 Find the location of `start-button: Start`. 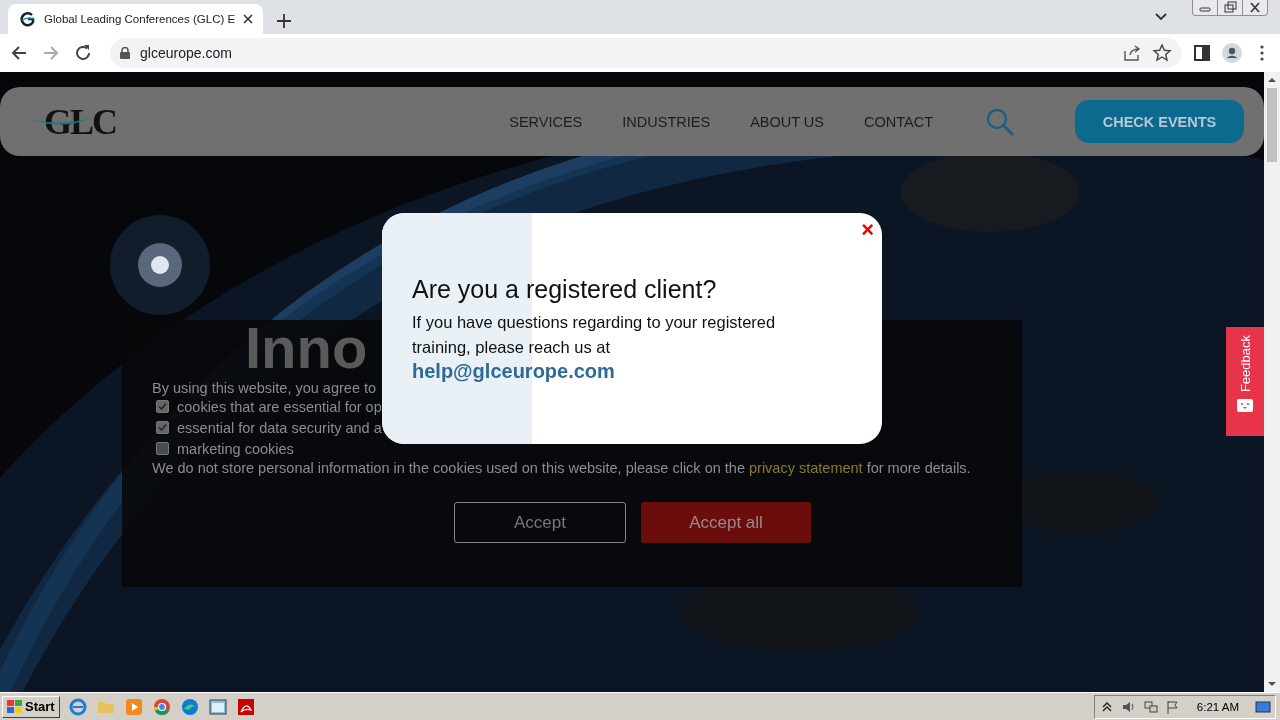

start-button: Start is located at coordinates (31, 706).